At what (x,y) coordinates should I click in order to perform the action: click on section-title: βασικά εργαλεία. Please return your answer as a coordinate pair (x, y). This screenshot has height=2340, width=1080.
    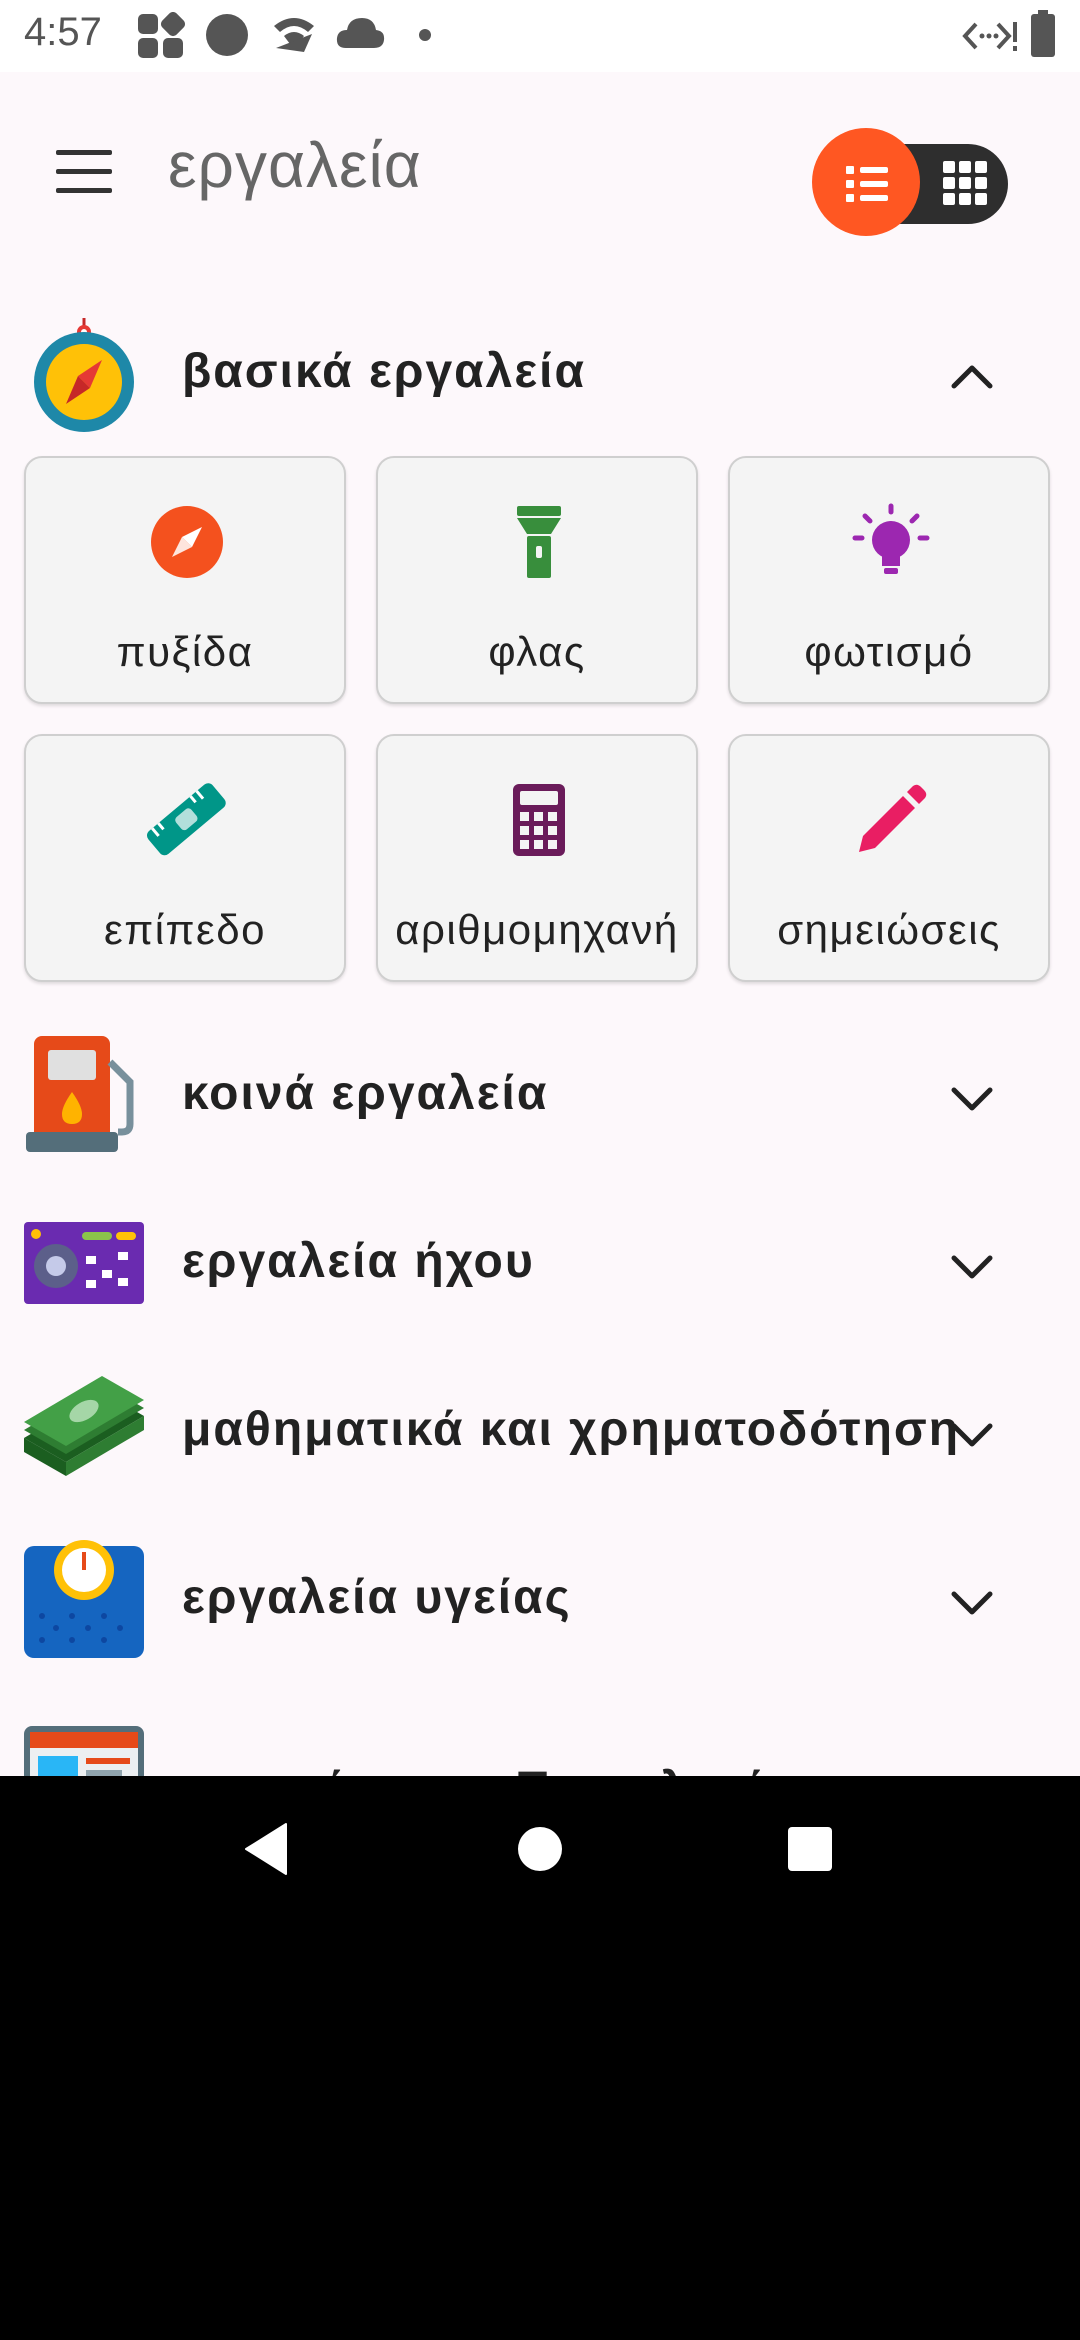
    Looking at the image, I should click on (384, 371).